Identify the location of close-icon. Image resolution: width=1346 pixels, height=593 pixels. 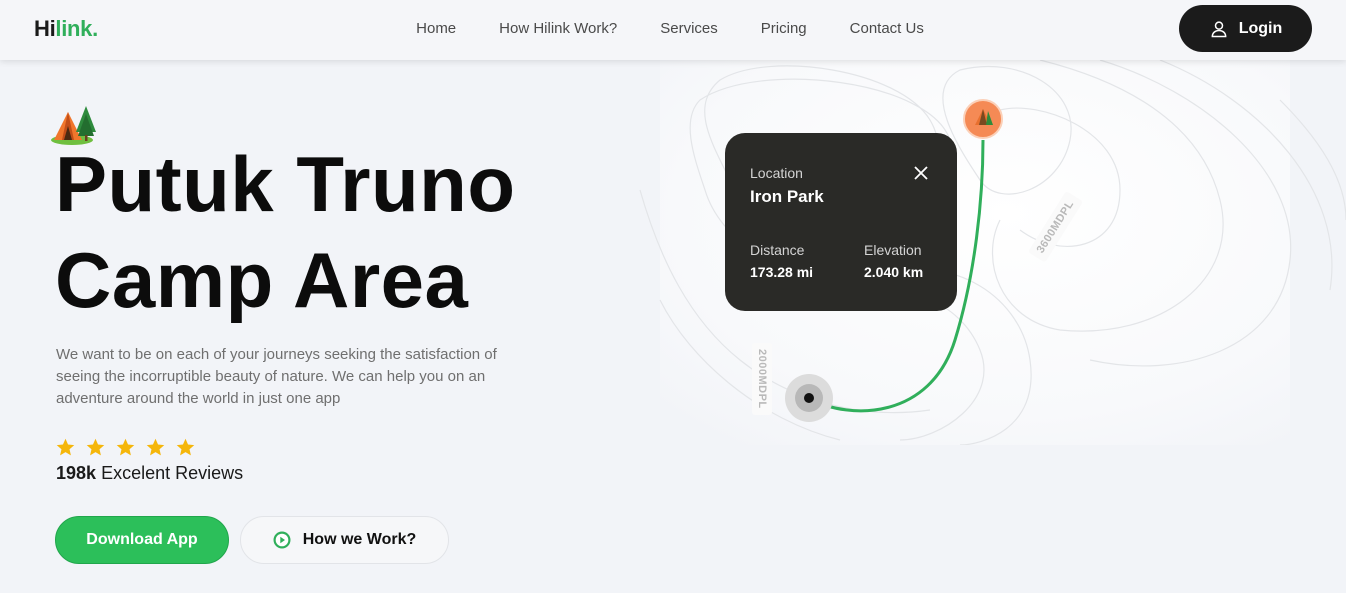
(921, 173).